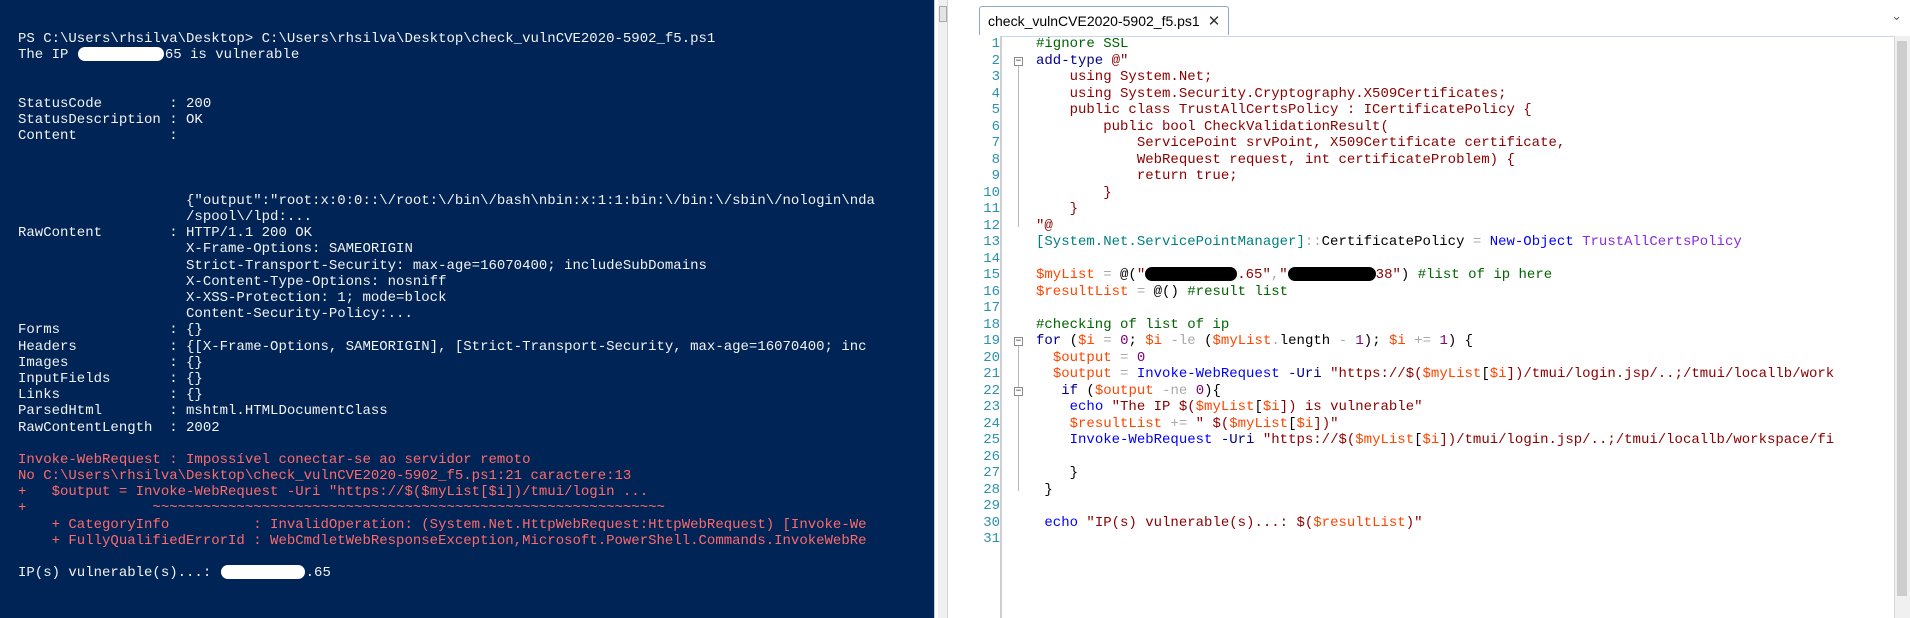 The image size is (1910, 618). Describe the element at coordinates (1465, 61) in the screenshot. I see `code-line: add-type @"` at that location.